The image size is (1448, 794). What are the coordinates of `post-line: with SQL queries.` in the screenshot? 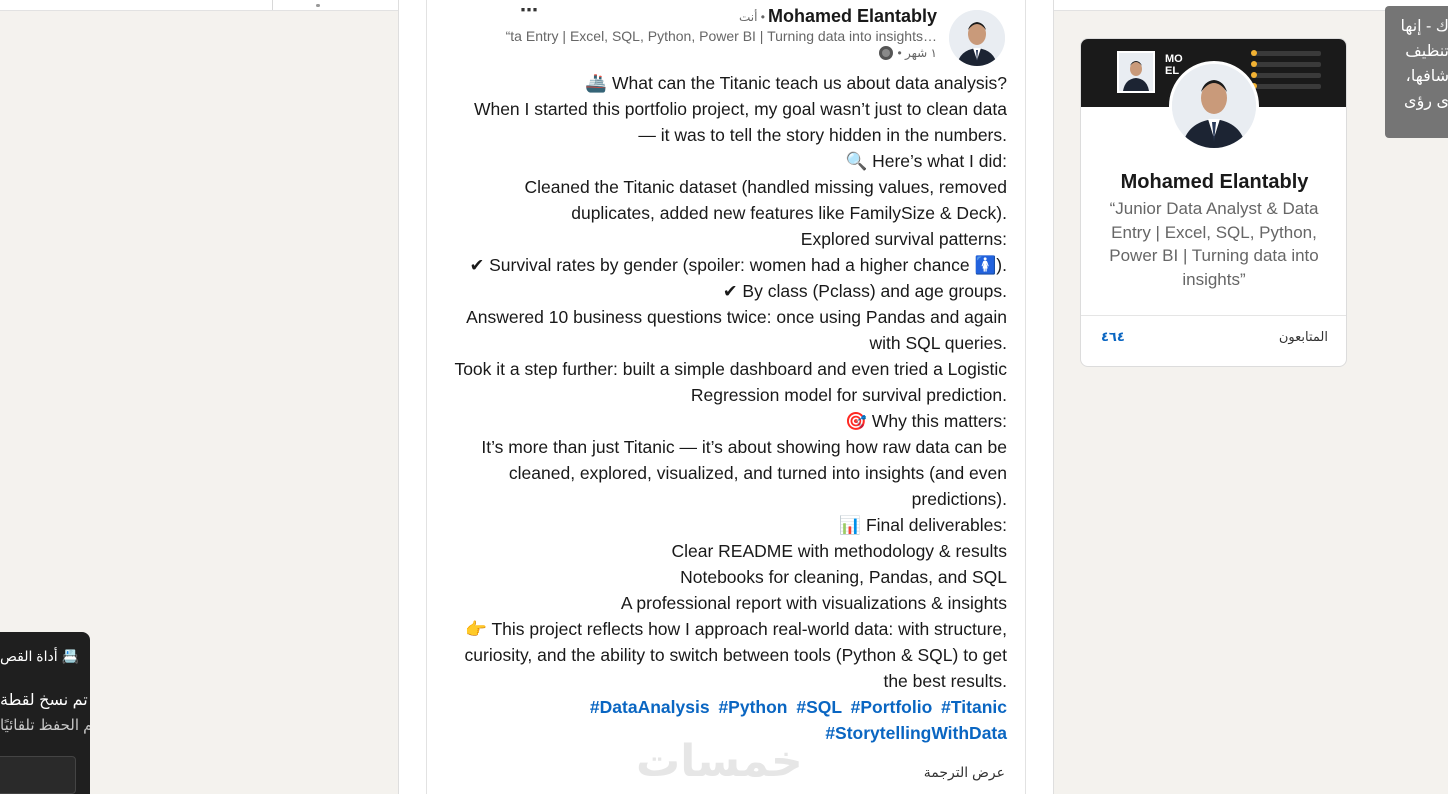 It's located at (938, 343).